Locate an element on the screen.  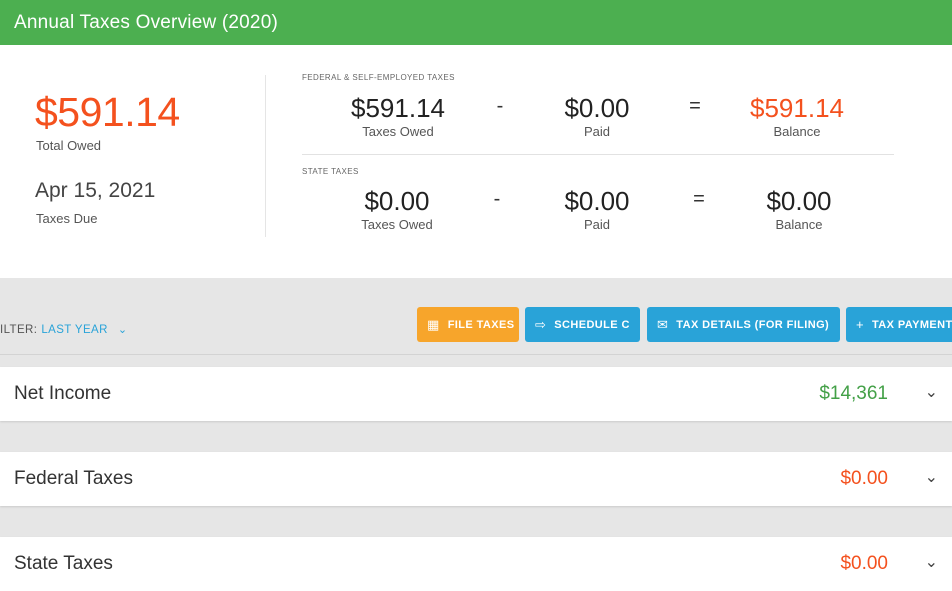
schedule-c-button: ⇨ SCHEDULE C is located at coordinates (582, 324).